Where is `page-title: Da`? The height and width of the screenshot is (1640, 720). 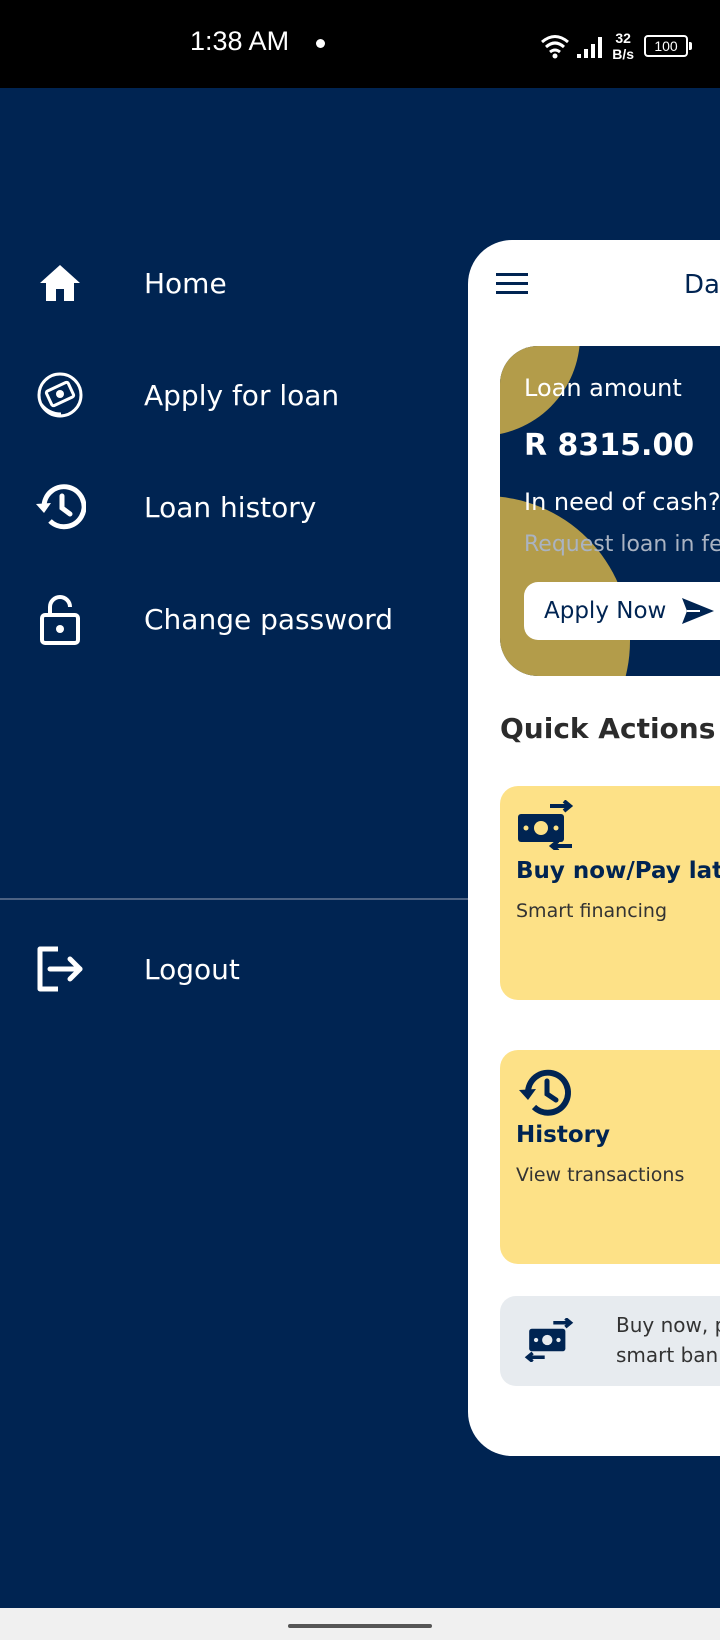
page-title: Da is located at coordinates (702, 285).